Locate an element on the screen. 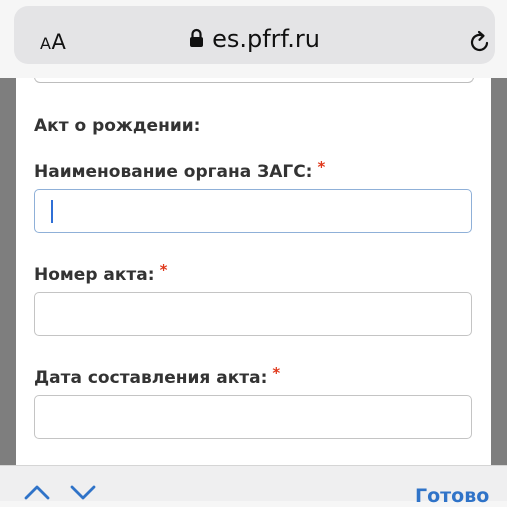 This screenshot has width=507, height=507. keyboard-accessory-bar: Готово is located at coordinates (253, 486).